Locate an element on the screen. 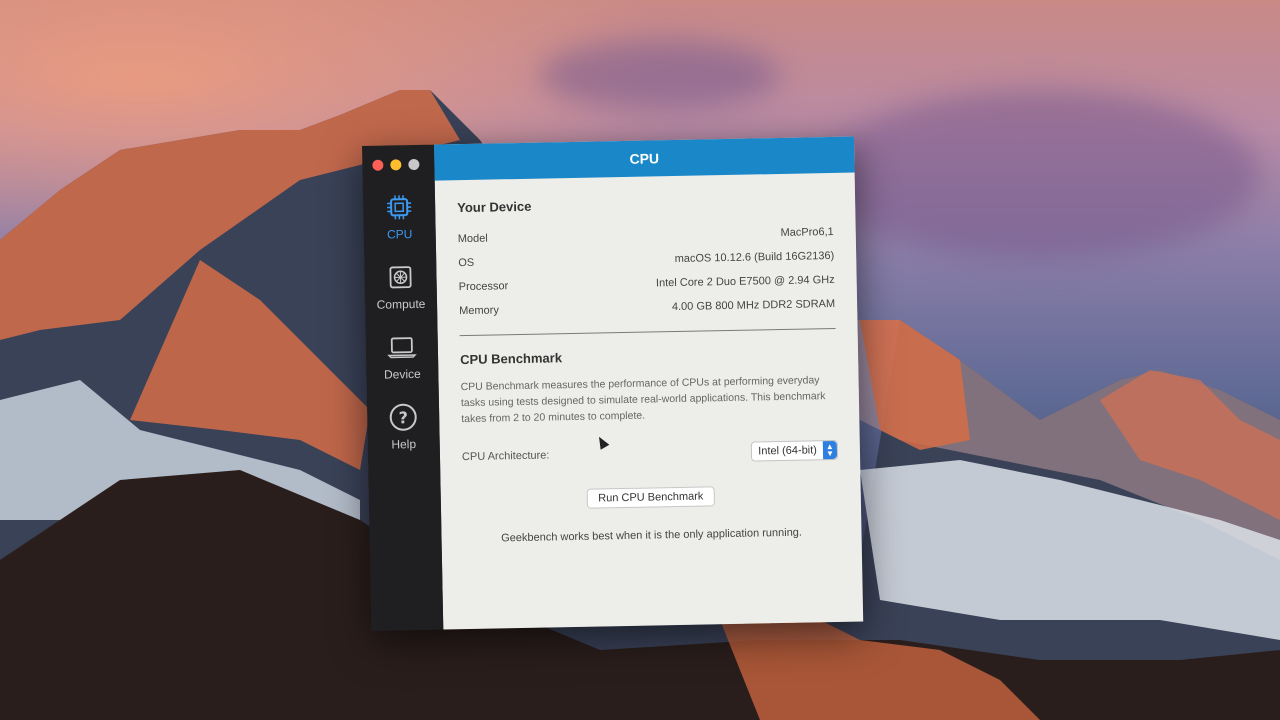  run-cpu-benchmark-button: Run CPU Benchmark is located at coordinates (651, 497).